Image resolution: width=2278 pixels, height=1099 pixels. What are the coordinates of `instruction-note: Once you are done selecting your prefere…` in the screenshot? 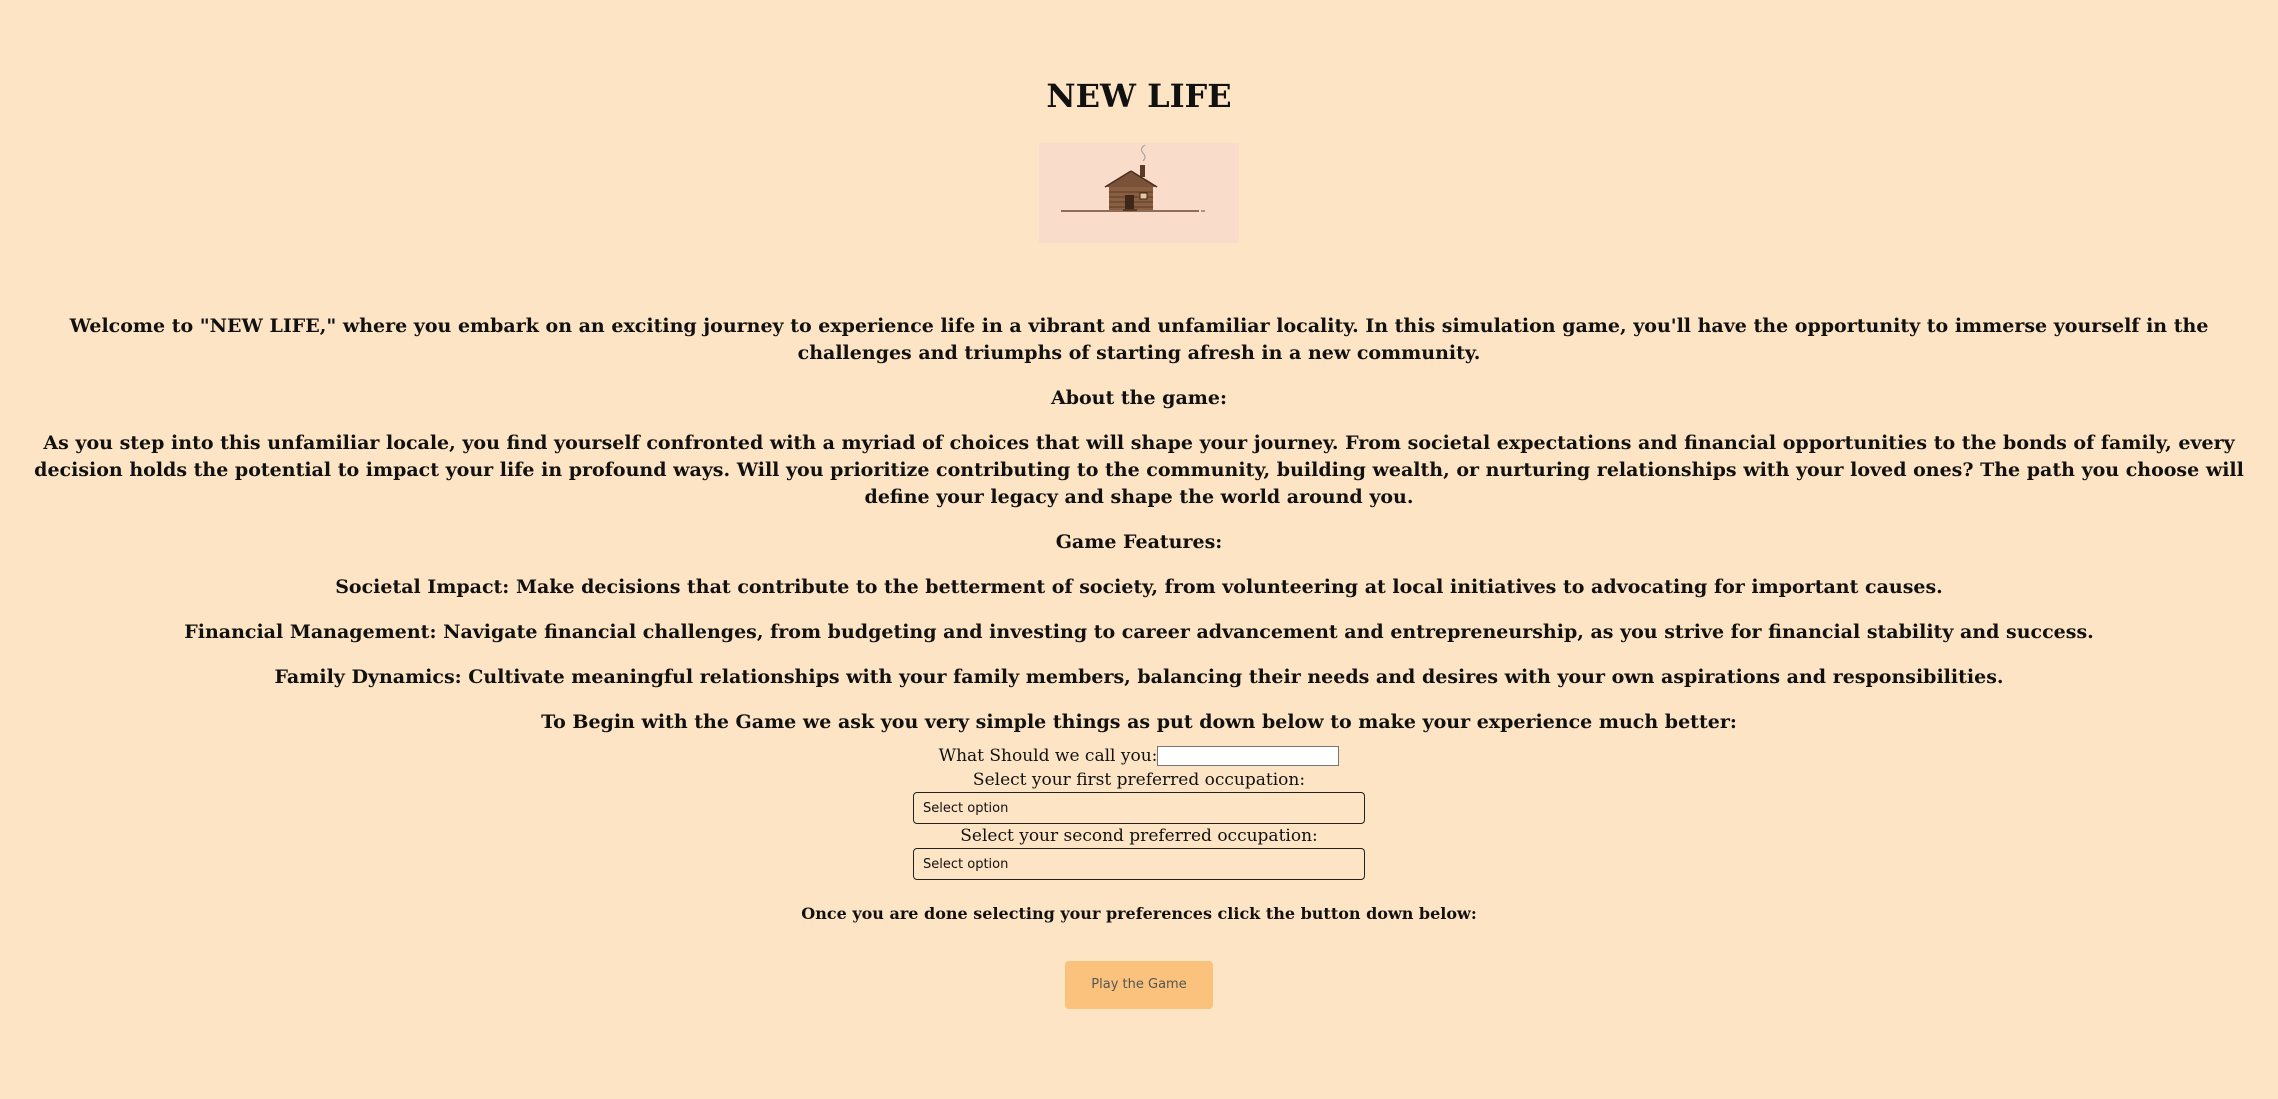 It's located at (1139, 913).